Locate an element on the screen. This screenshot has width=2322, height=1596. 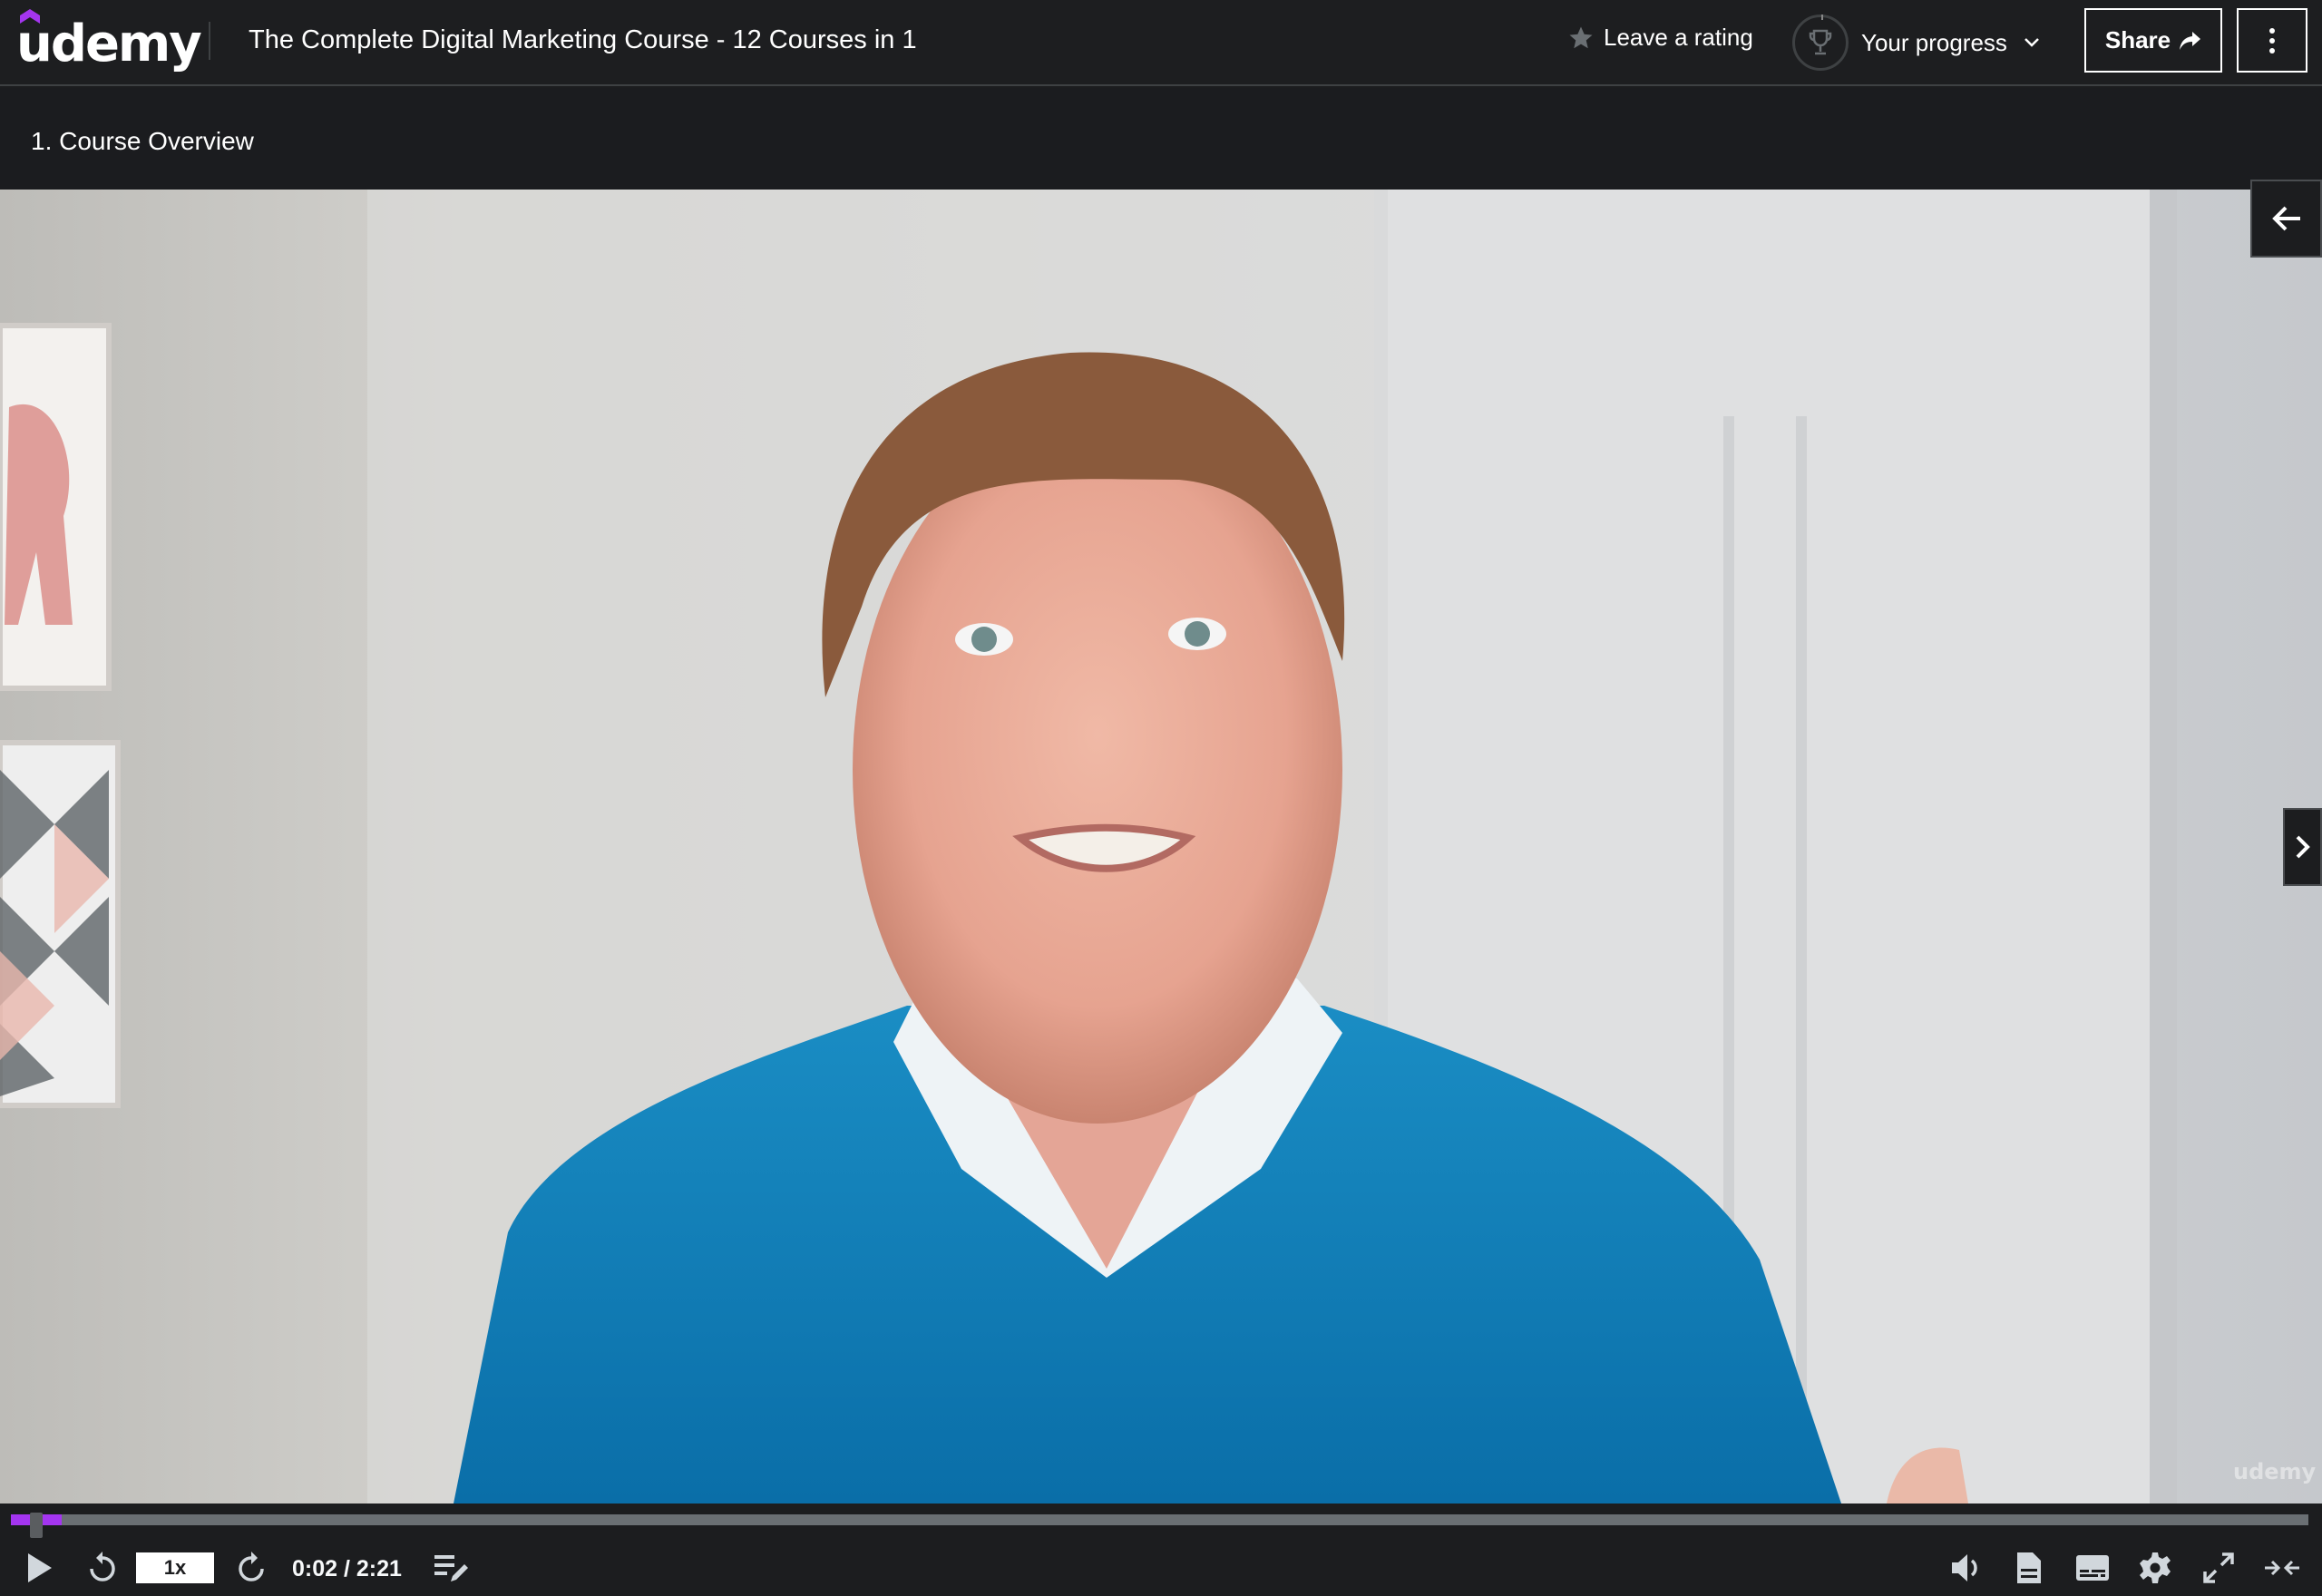
leave-rating-button: Leave a rating is located at coordinates (1660, 38).